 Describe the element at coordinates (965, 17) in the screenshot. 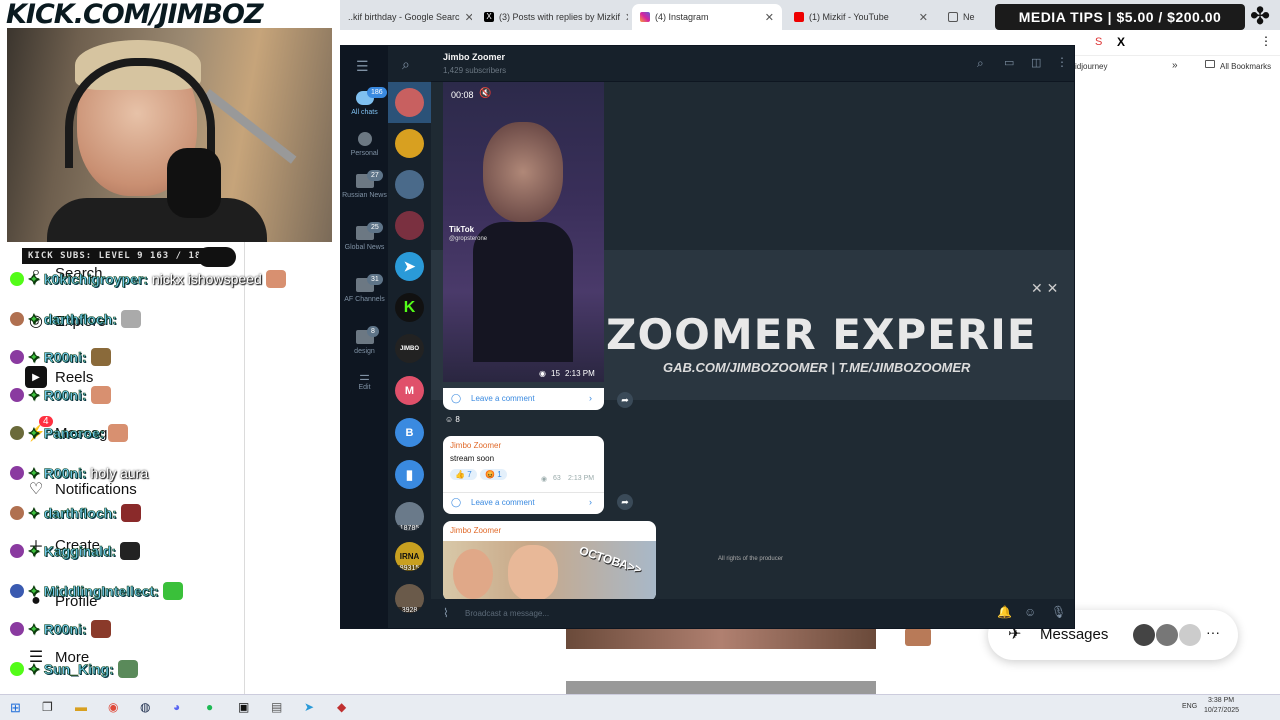

I see `tab-new: Ne` at that location.